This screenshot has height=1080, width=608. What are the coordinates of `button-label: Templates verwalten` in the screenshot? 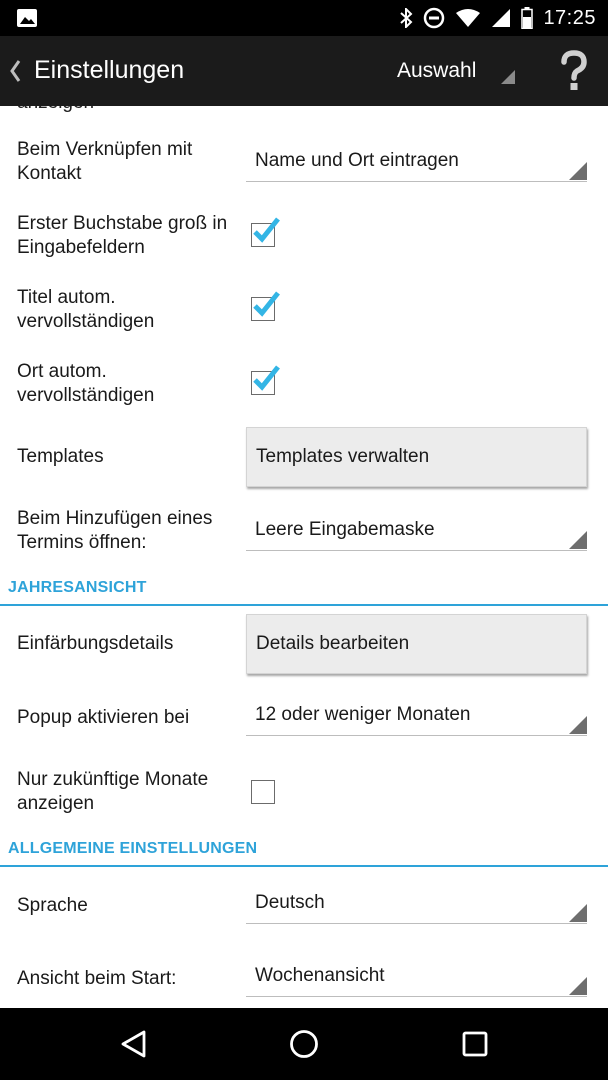 It's located at (343, 456).